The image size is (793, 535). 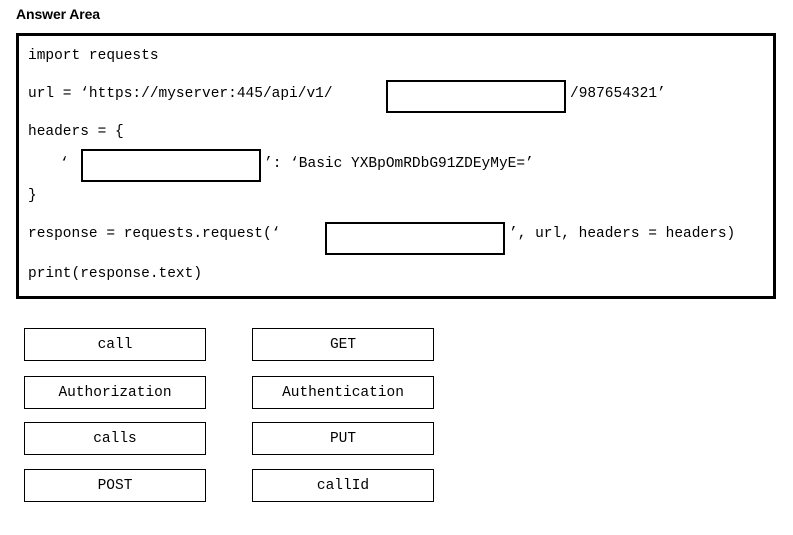 What do you see at coordinates (171, 165) in the screenshot?
I see `drop-target-header-key` at bounding box center [171, 165].